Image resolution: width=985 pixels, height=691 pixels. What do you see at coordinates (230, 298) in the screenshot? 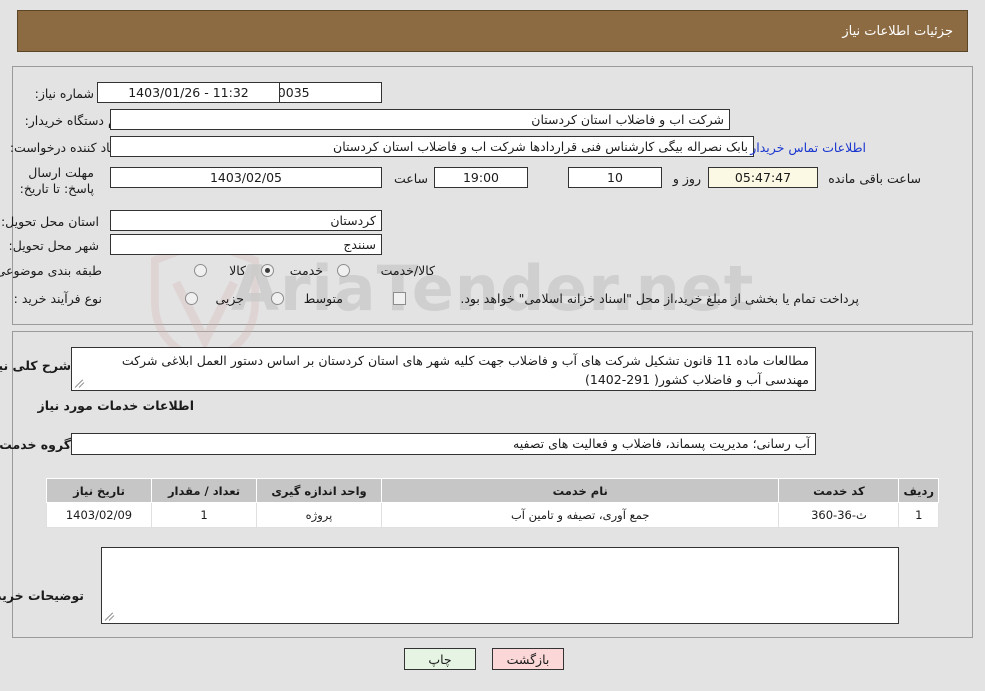
I see `radio-process-jozi-label: جزیی` at bounding box center [230, 298].